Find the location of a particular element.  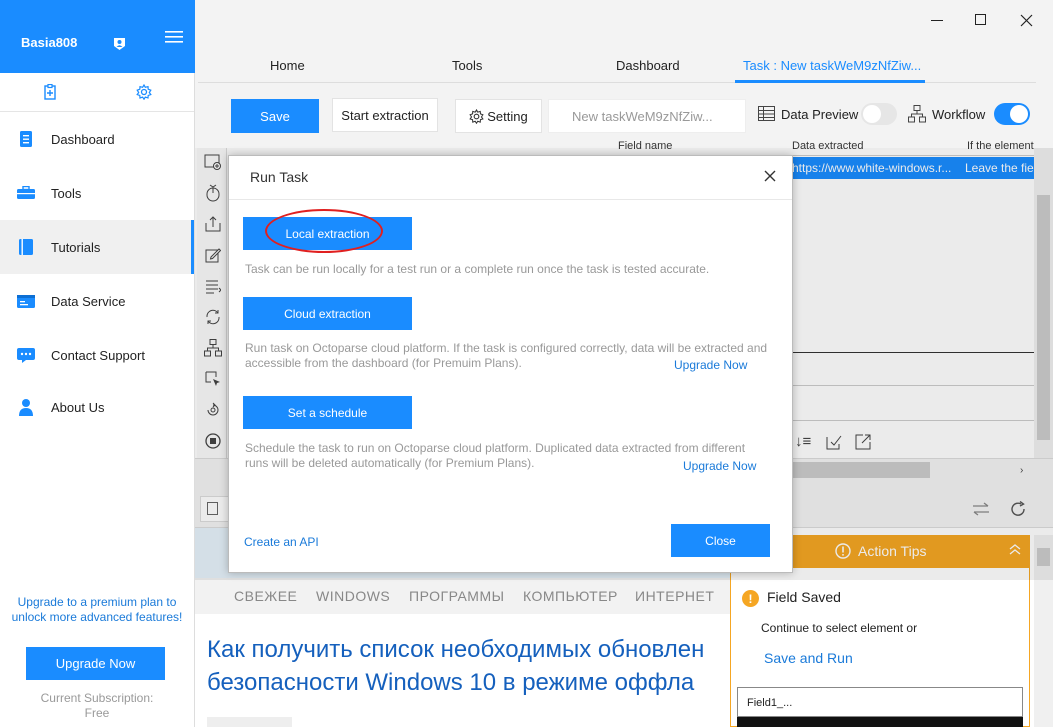

start-extraction-button: Start extraction is located at coordinates (385, 115).